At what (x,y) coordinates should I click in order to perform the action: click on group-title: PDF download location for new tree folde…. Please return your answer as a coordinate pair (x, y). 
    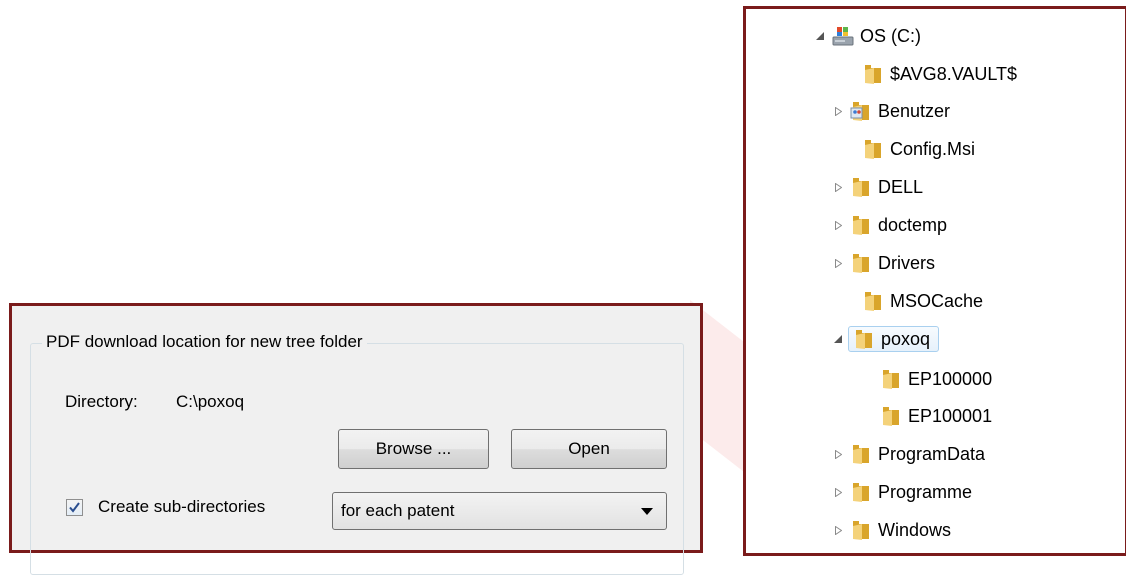
    Looking at the image, I should click on (204, 342).